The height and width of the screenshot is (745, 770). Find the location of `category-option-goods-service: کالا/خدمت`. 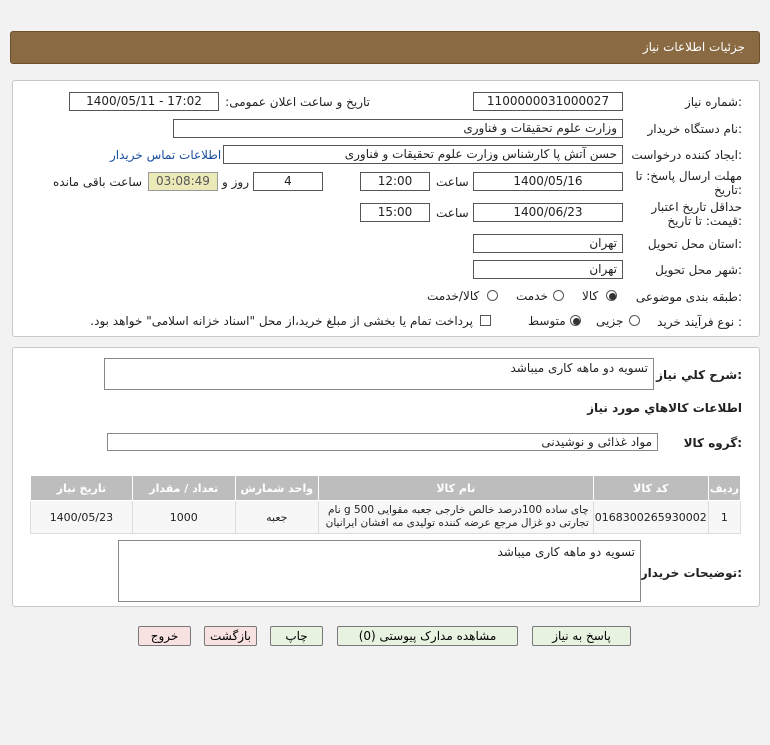

category-option-goods-service: کالا/خدمت is located at coordinates (453, 296).